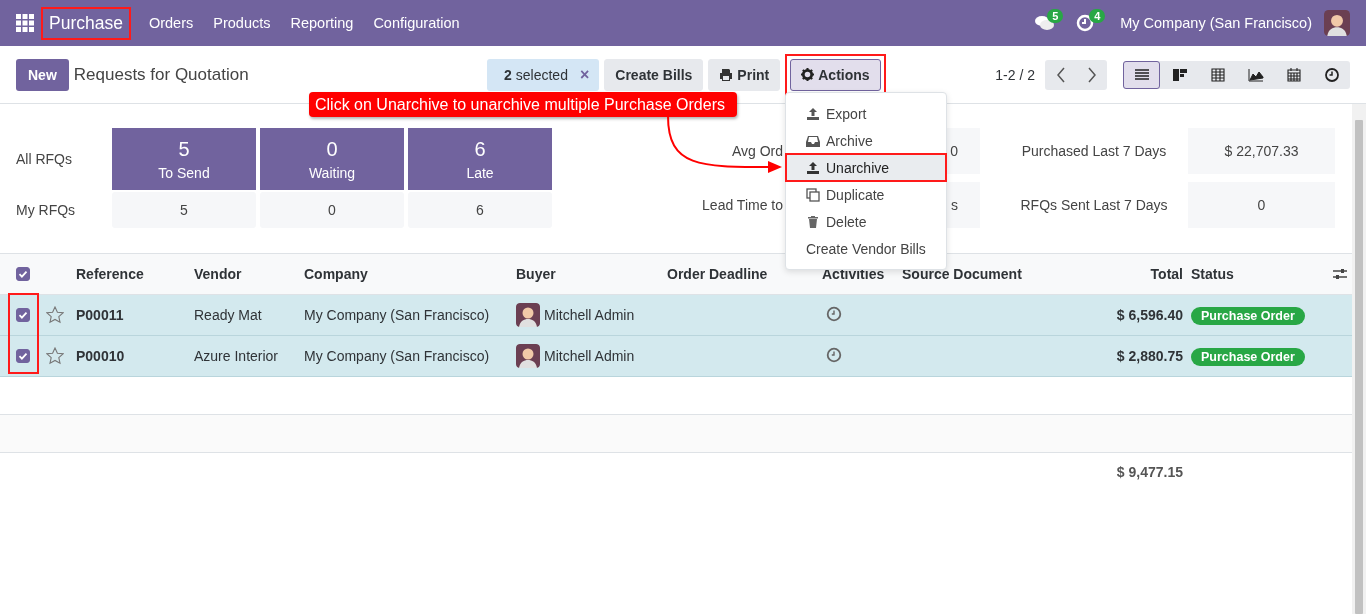  I want to click on trash-icon, so click(813, 221).